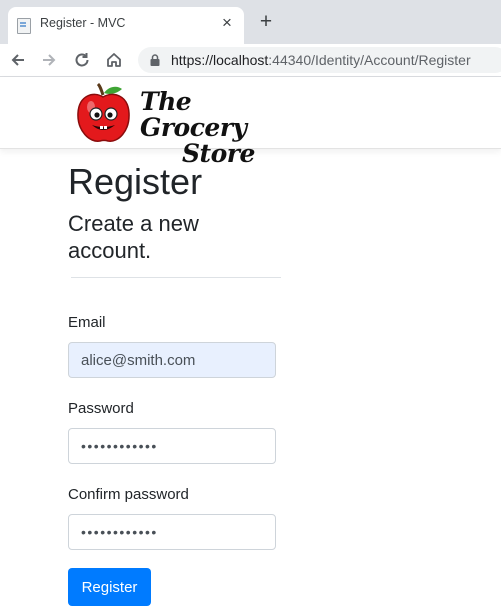 This screenshot has height=616, width=501. What do you see at coordinates (155, 60) in the screenshot?
I see `lock-icon` at bounding box center [155, 60].